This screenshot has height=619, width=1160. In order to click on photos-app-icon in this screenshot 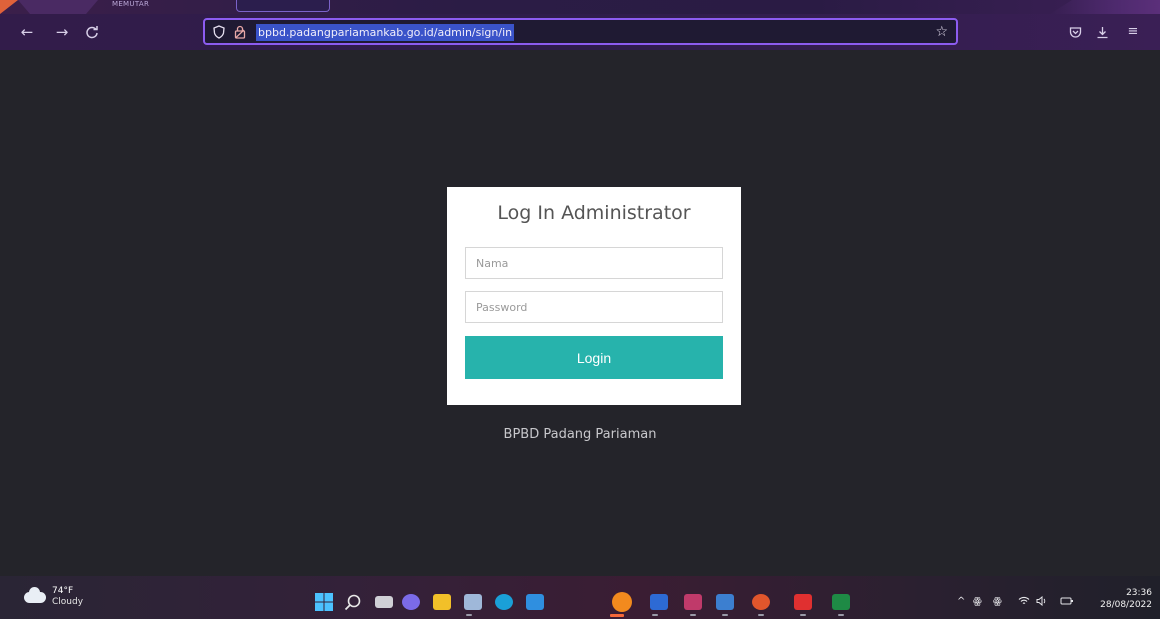, I will do `click(473, 602)`.